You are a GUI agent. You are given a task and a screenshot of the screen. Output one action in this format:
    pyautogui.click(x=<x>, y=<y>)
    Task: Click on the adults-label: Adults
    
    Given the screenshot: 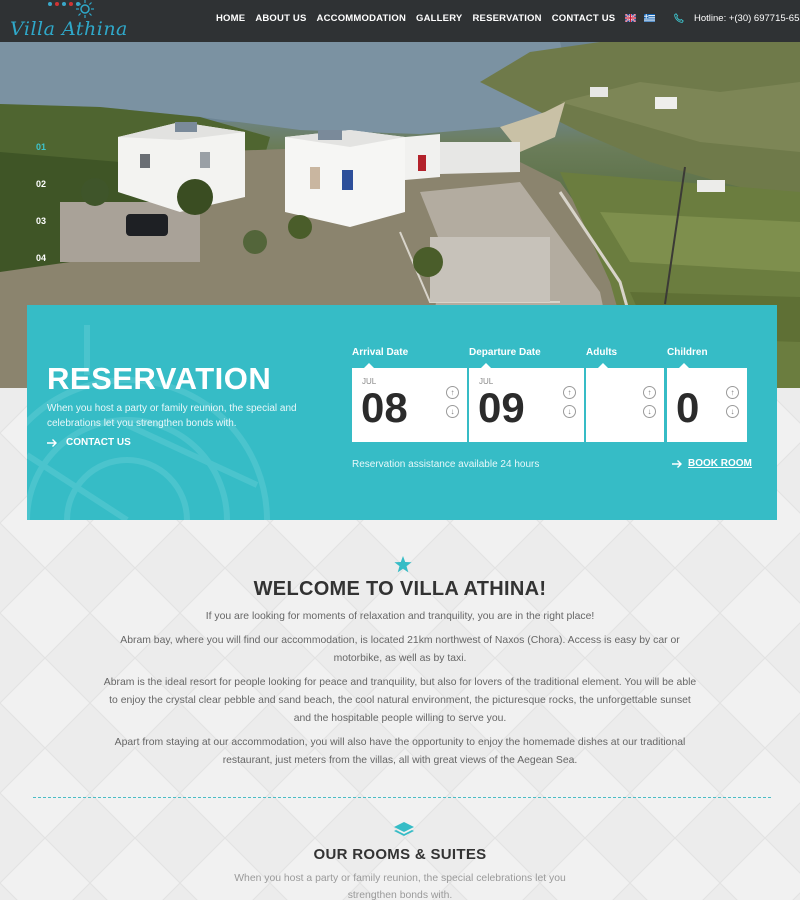 What is the action you would take?
    pyautogui.click(x=602, y=352)
    